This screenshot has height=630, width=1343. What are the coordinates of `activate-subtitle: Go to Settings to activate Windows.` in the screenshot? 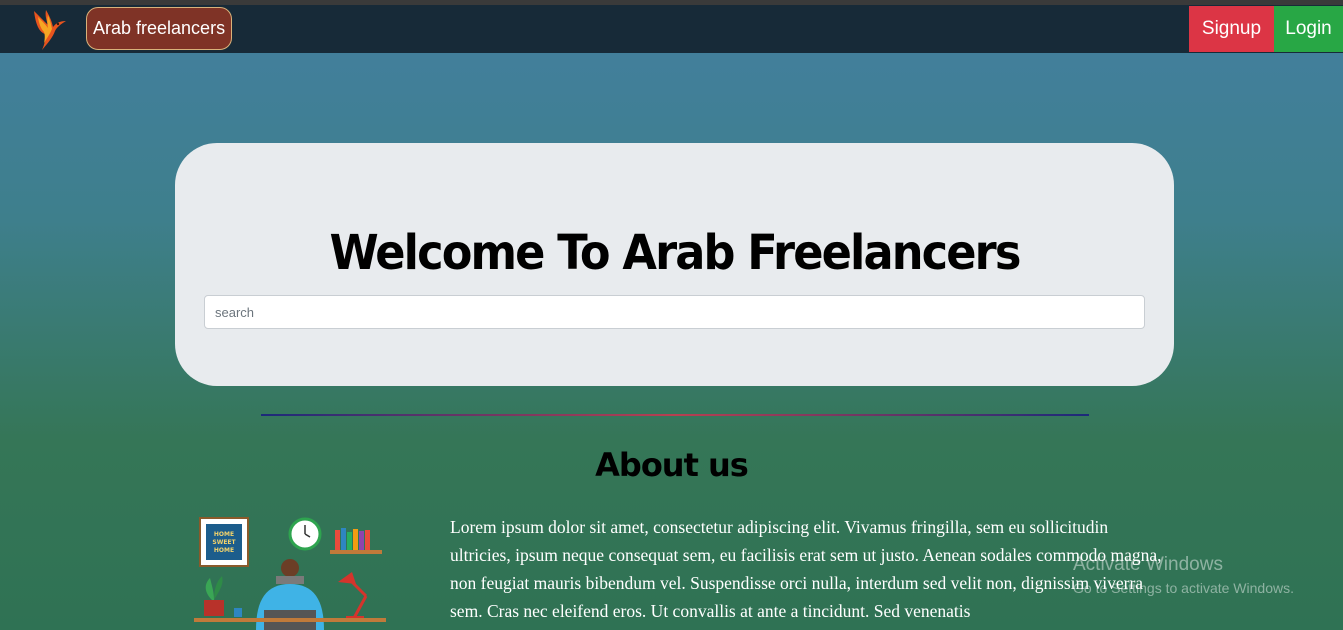 It's located at (1183, 588).